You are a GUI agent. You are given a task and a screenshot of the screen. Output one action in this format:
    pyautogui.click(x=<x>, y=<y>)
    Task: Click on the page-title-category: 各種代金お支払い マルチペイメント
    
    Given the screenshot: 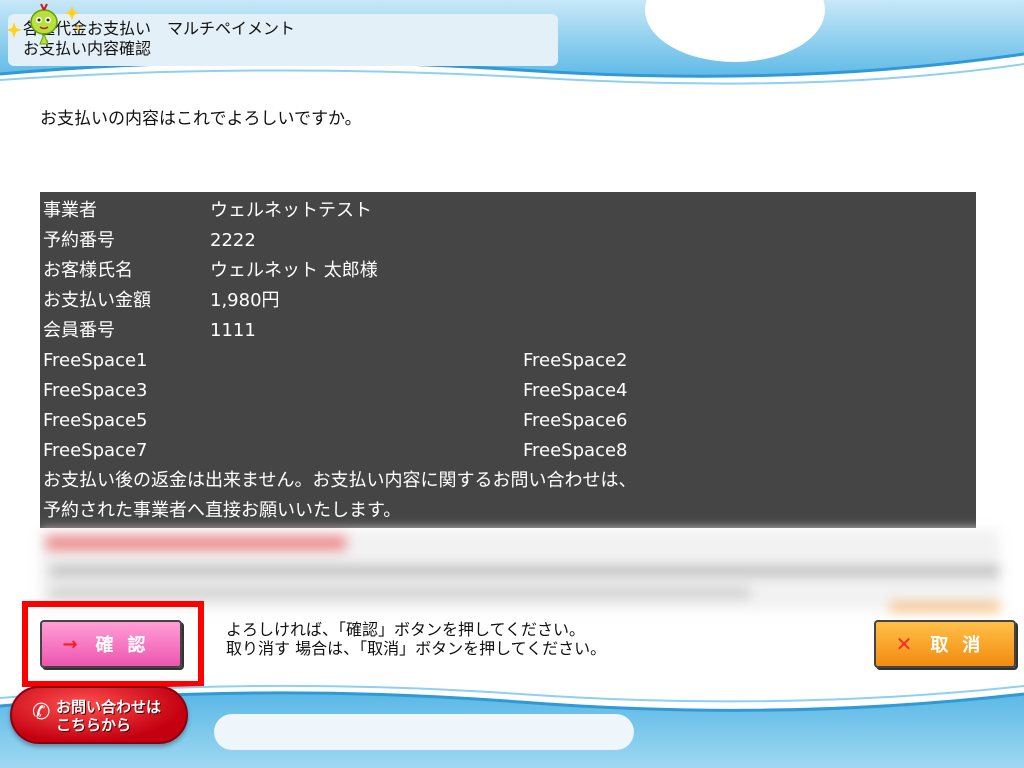 What is the action you would take?
    pyautogui.click(x=159, y=28)
    